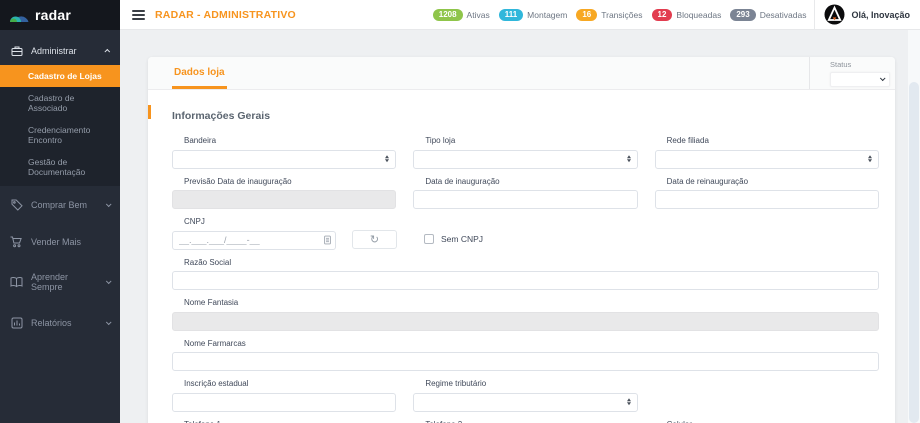  What do you see at coordinates (841, 64) in the screenshot?
I see `status-label: Status` at bounding box center [841, 64].